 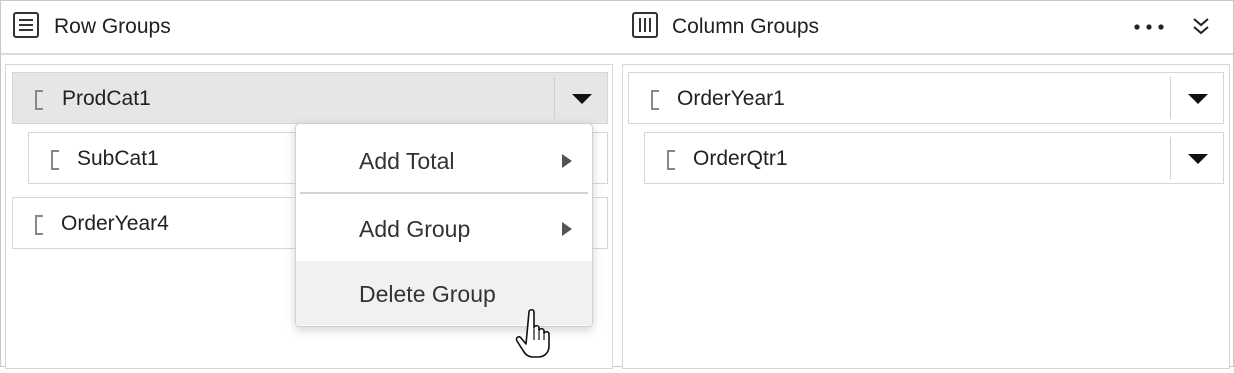 I want to click on columns-icon, so click(x=645, y=25).